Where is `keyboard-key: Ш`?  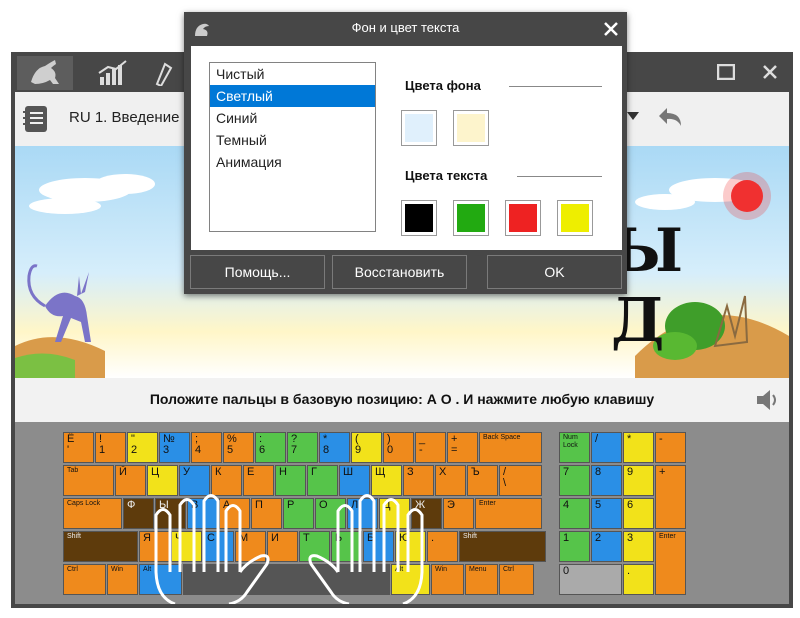 keyboard-key: Ш is located at coordinates (354, 480).